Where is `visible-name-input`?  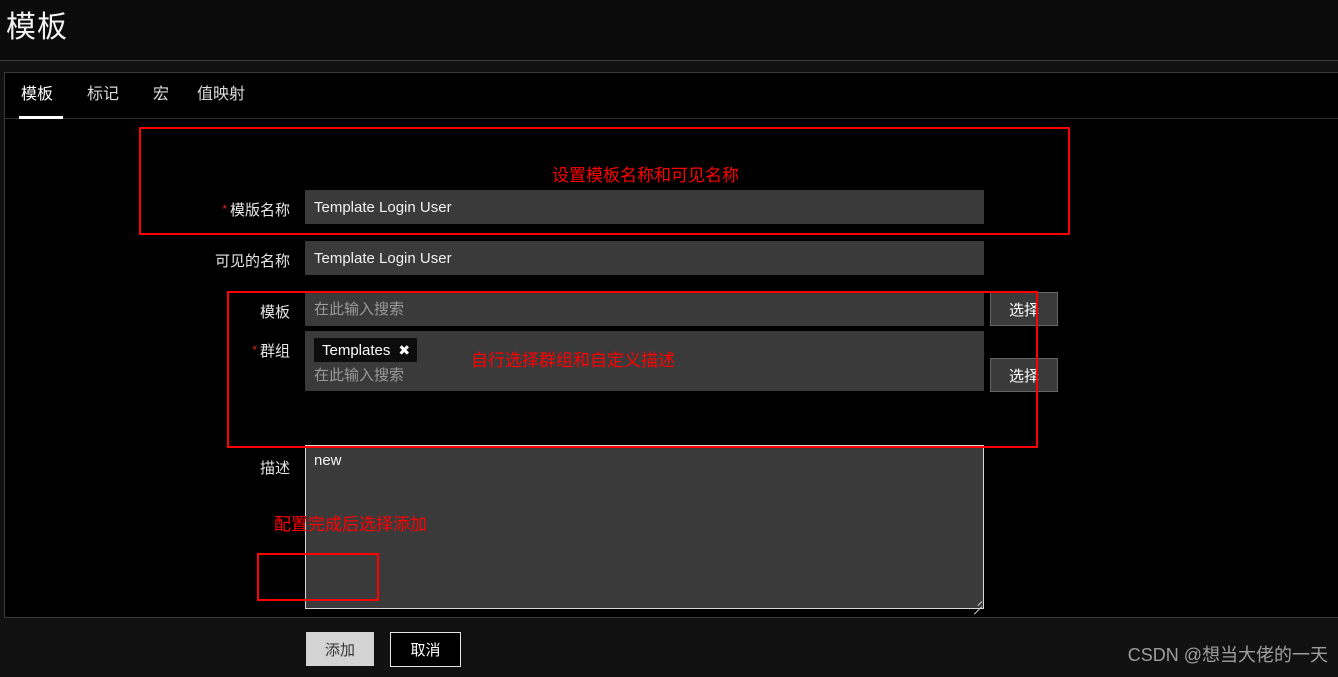 visible-name-input is located at coordinates (644, 258).